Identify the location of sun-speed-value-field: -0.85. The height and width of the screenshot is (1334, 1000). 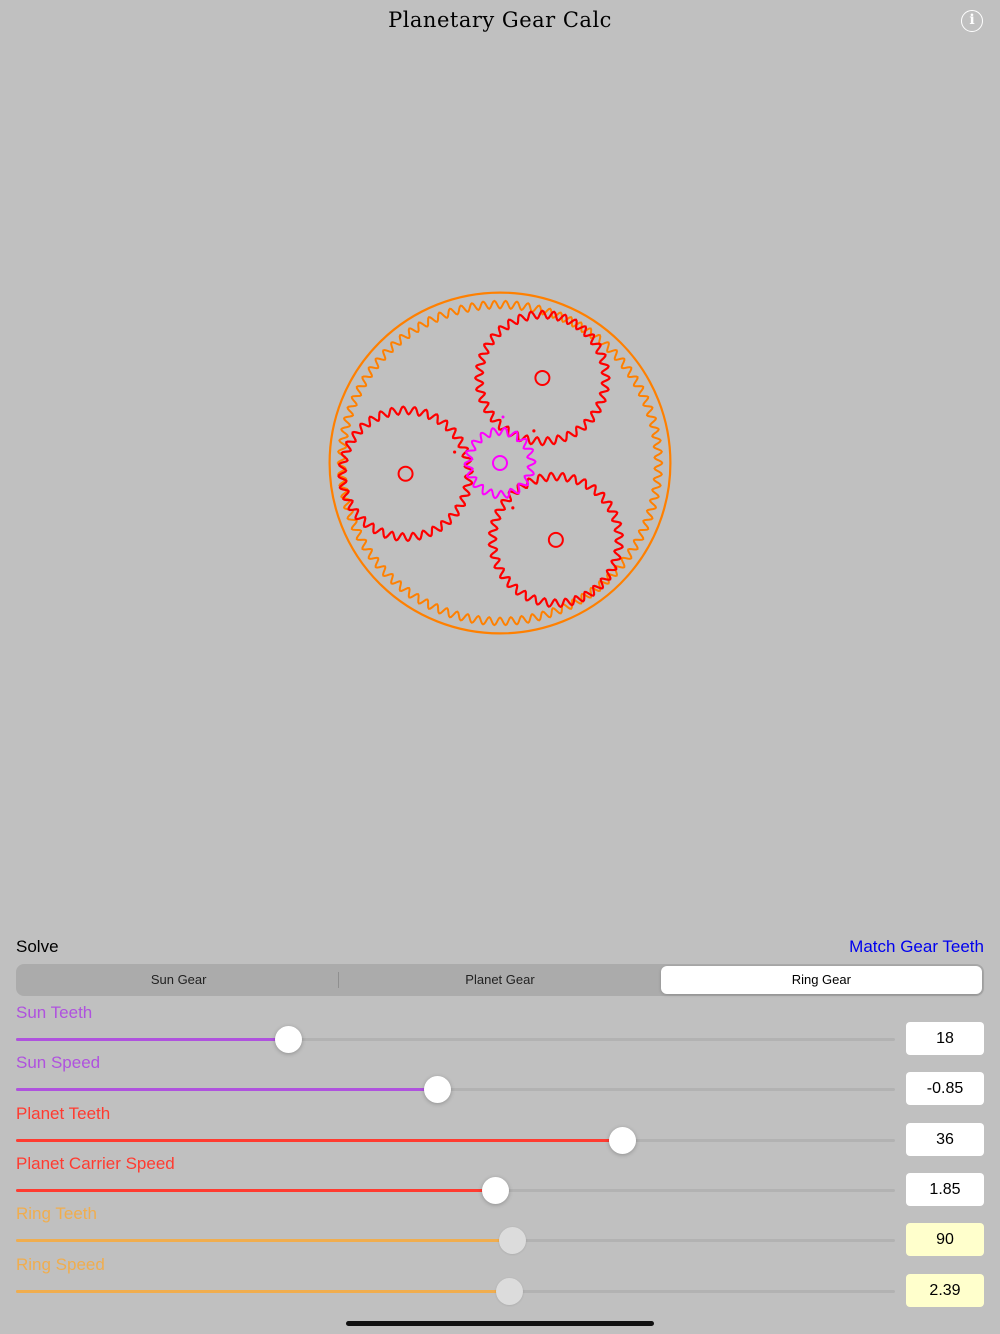
(945, 1089).